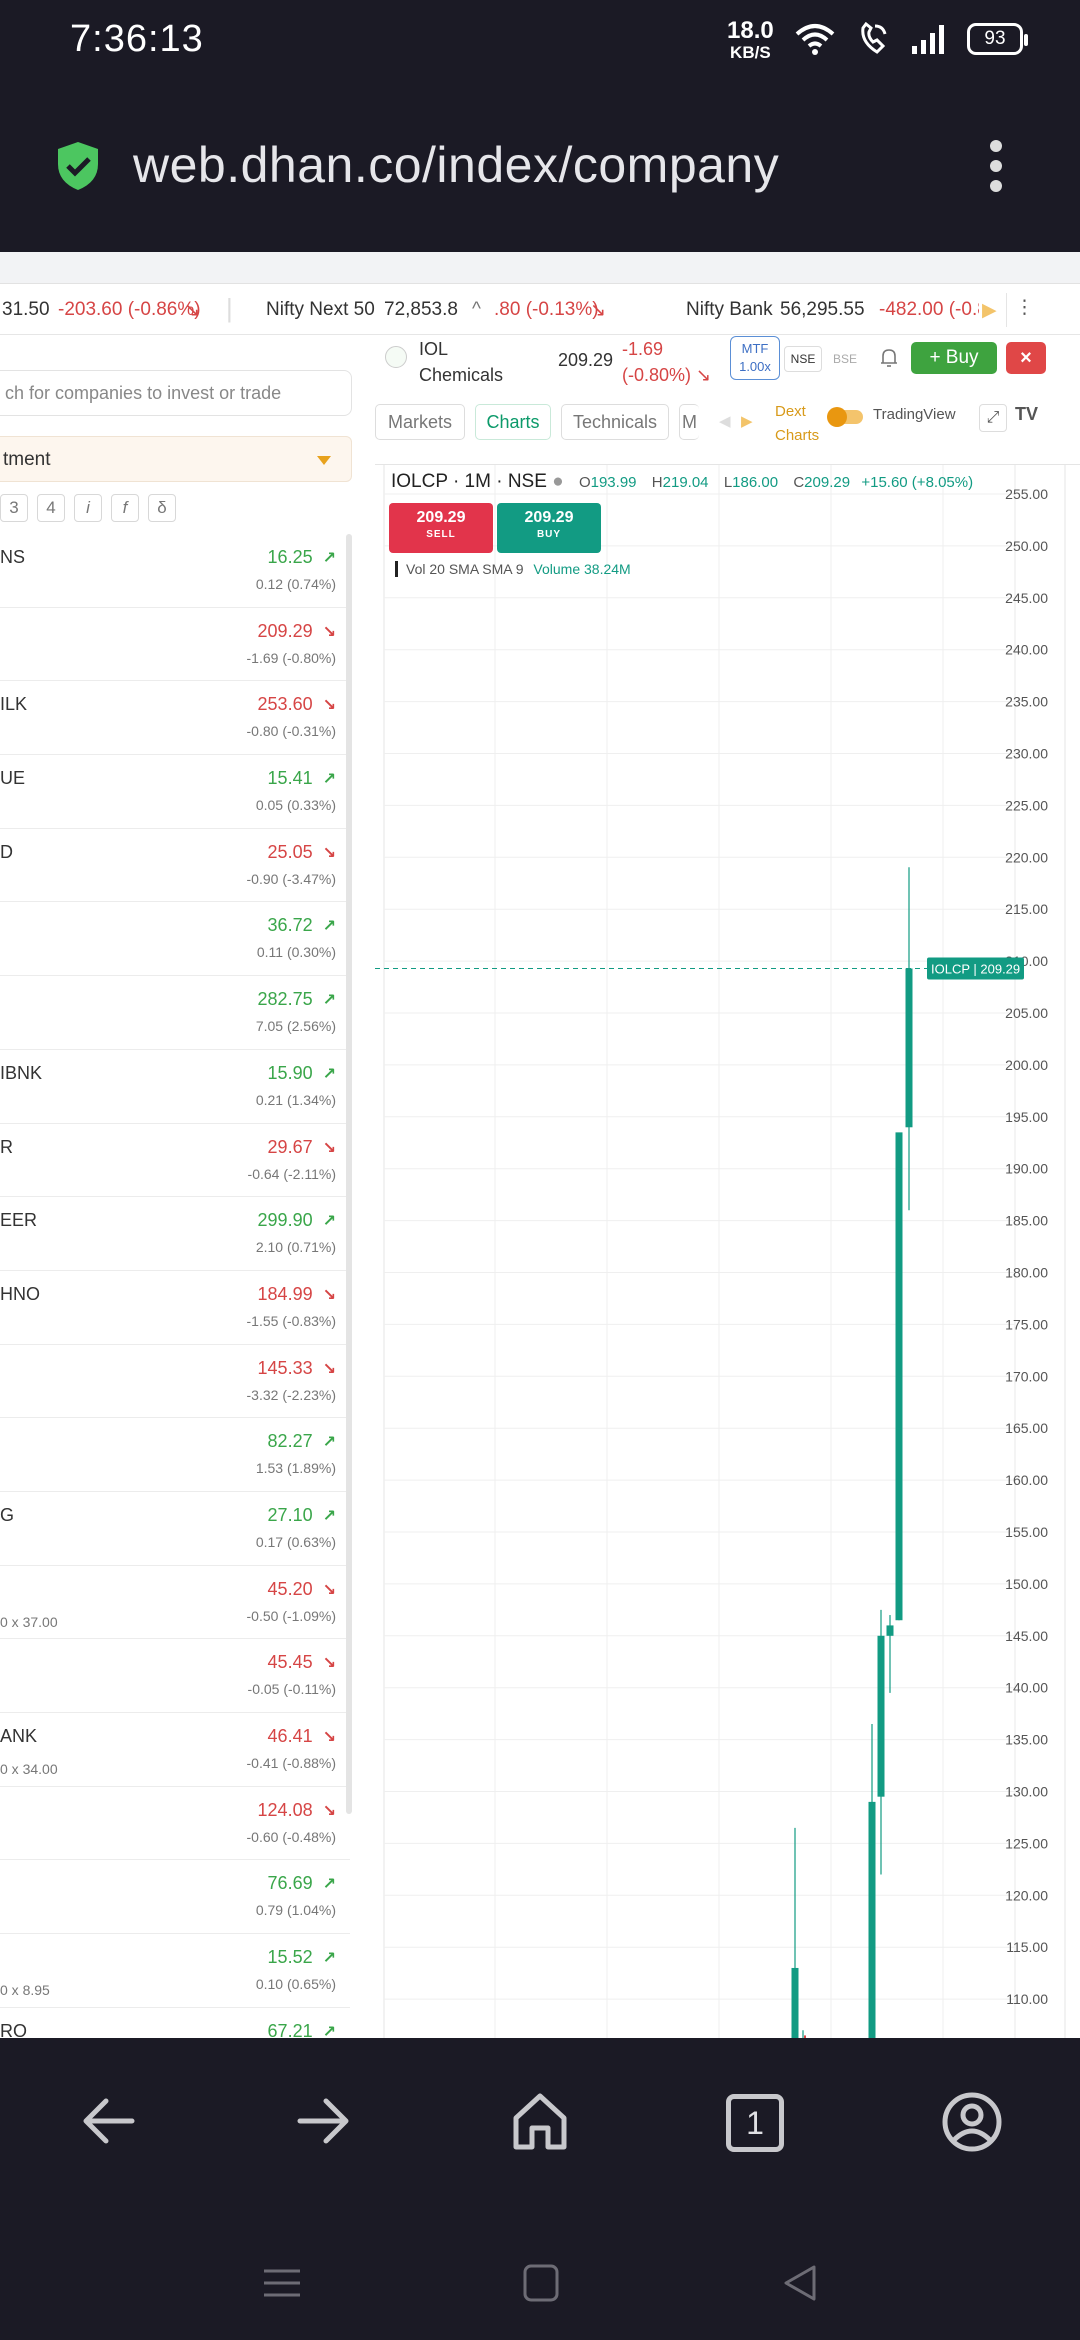 The height and width of the screenshot is (2340, 1080). Describe the element at coordinates (456, 165) in the screenshot. I see `address-field: web.dhan.co/index/company` at that location.